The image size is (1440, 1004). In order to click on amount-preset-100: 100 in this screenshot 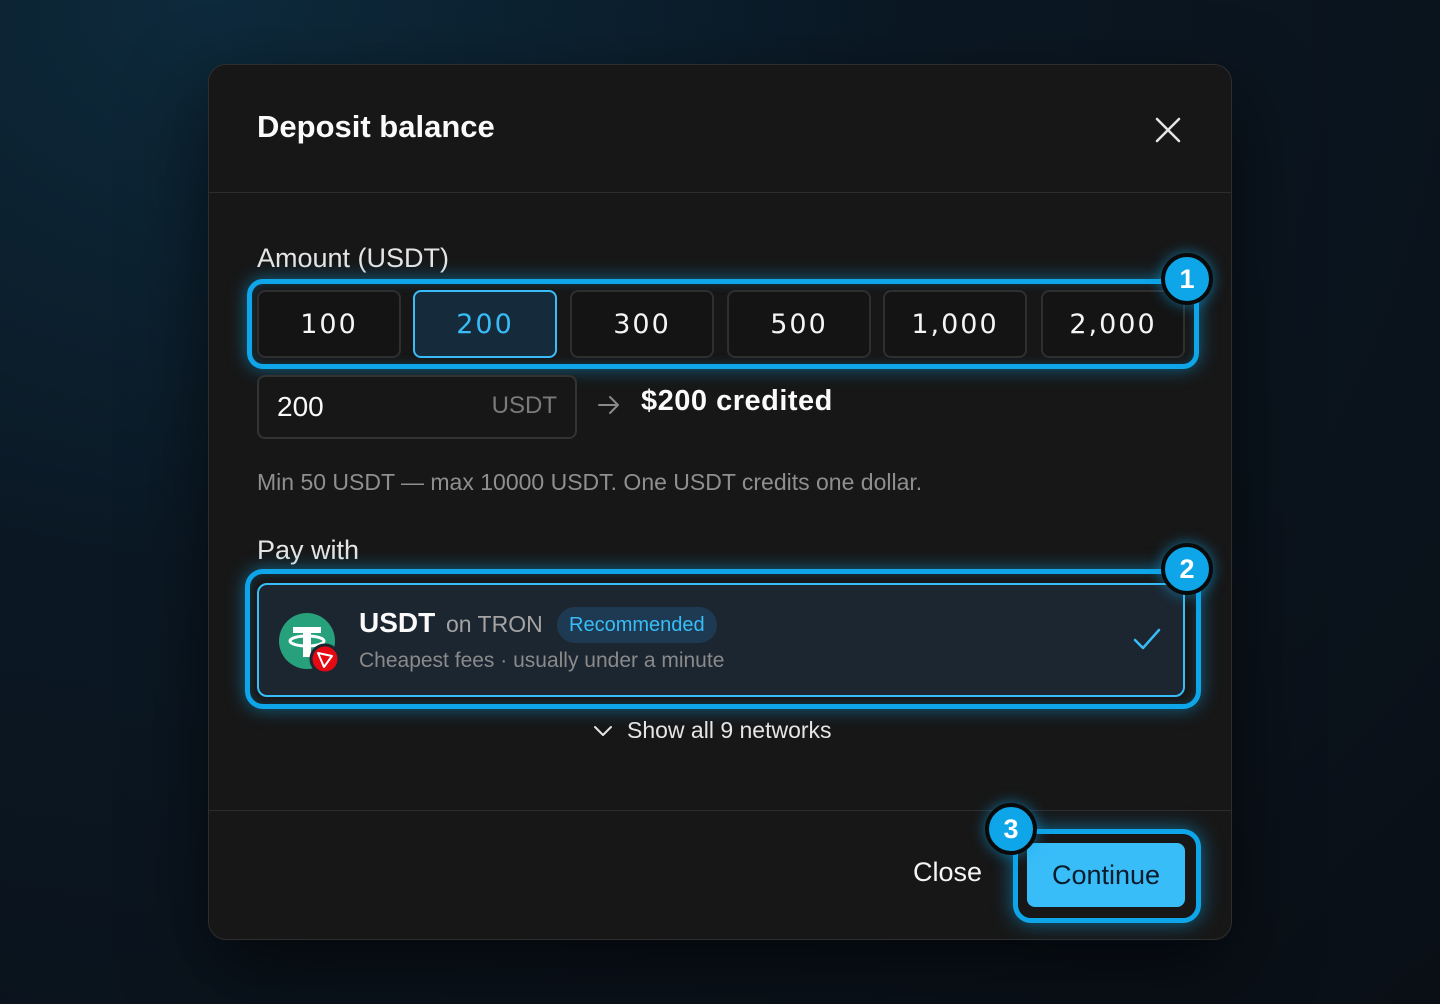, I will do `click(329, 324)`.